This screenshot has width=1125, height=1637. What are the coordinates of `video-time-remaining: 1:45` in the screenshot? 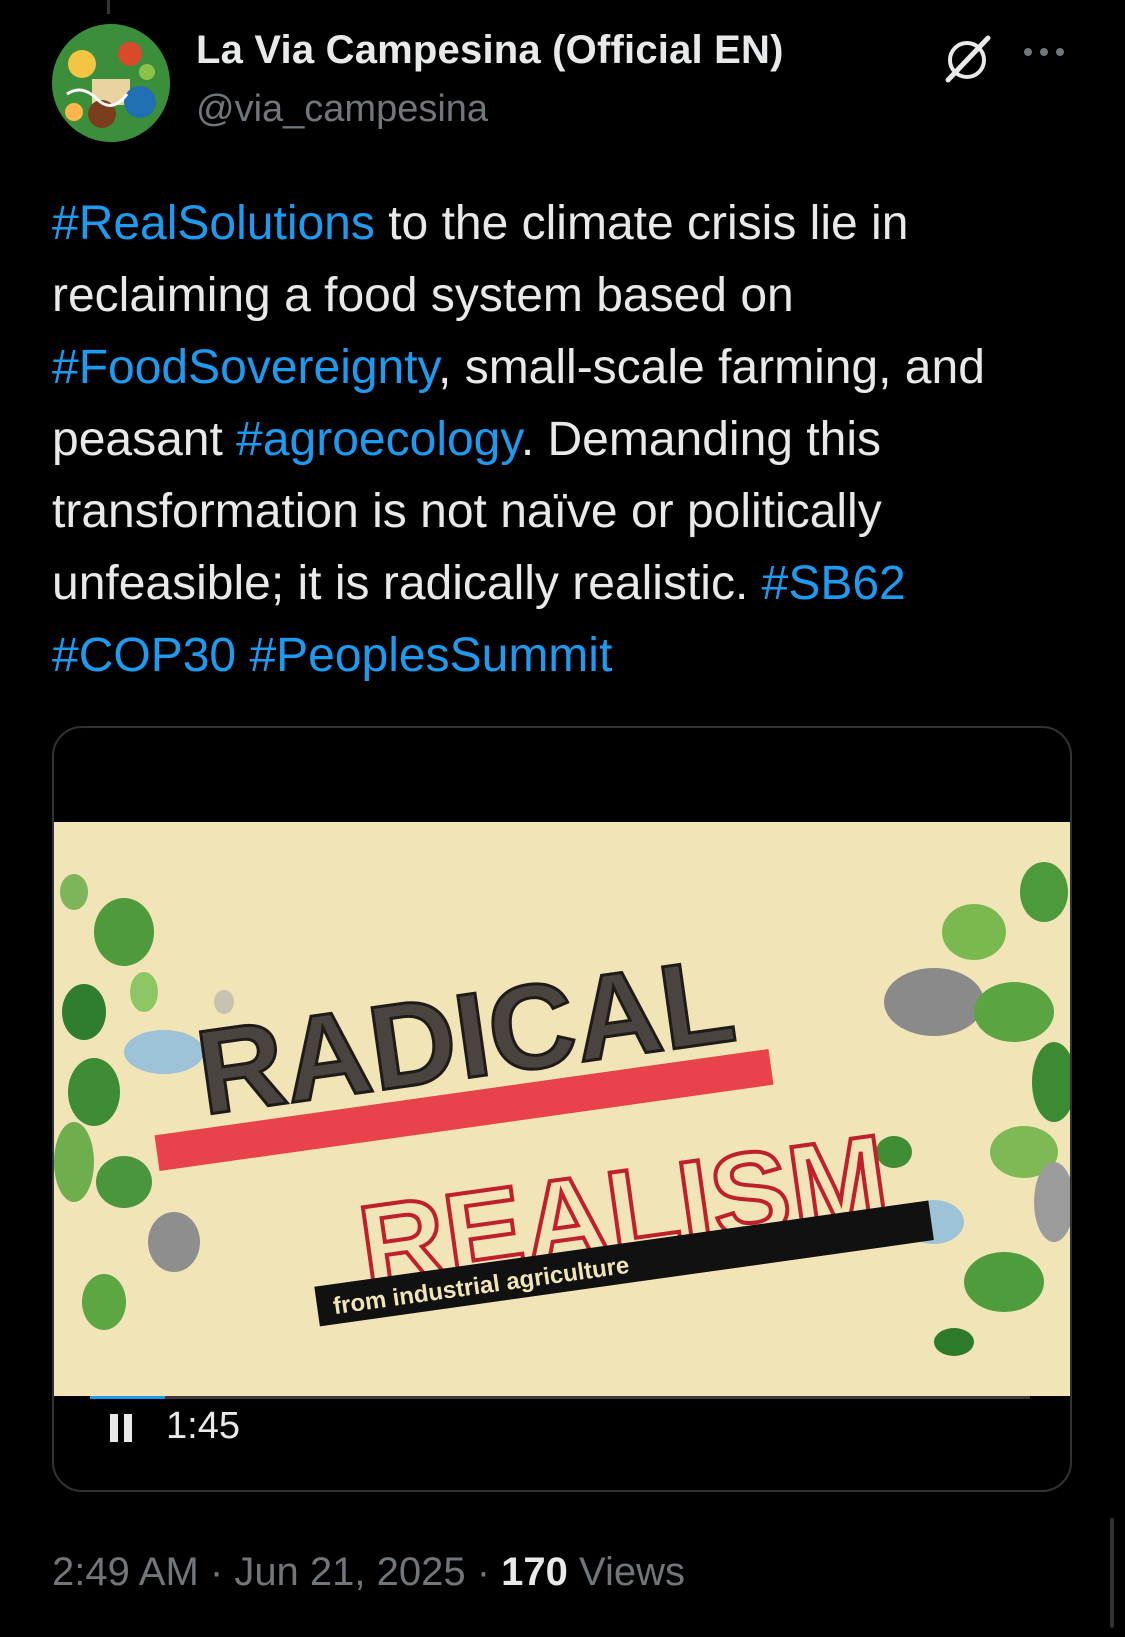 It's located at (203, 1426).